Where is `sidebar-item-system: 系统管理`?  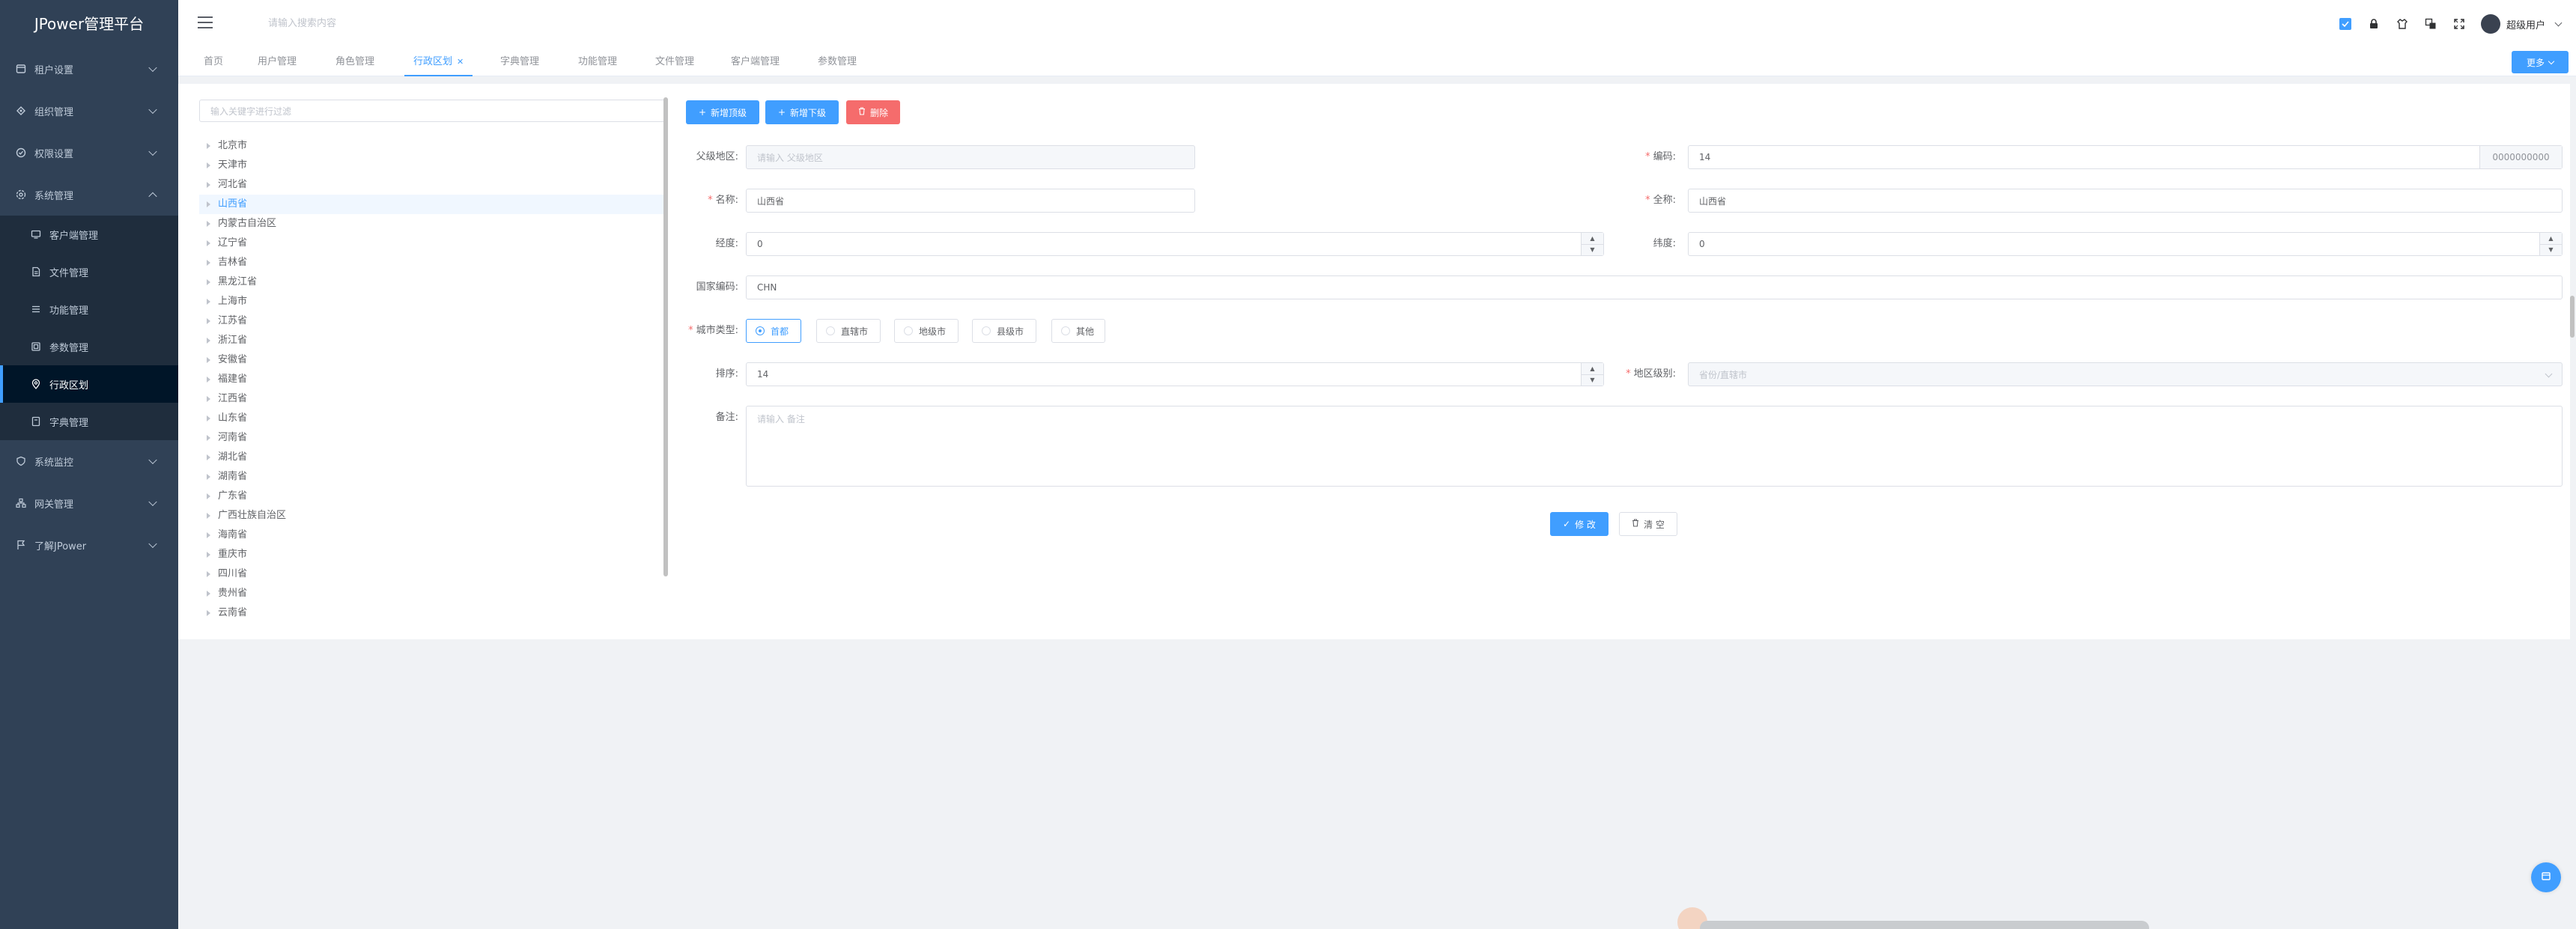
sidebar-item-system: 系统管理 is located at coordinates (89, 195).